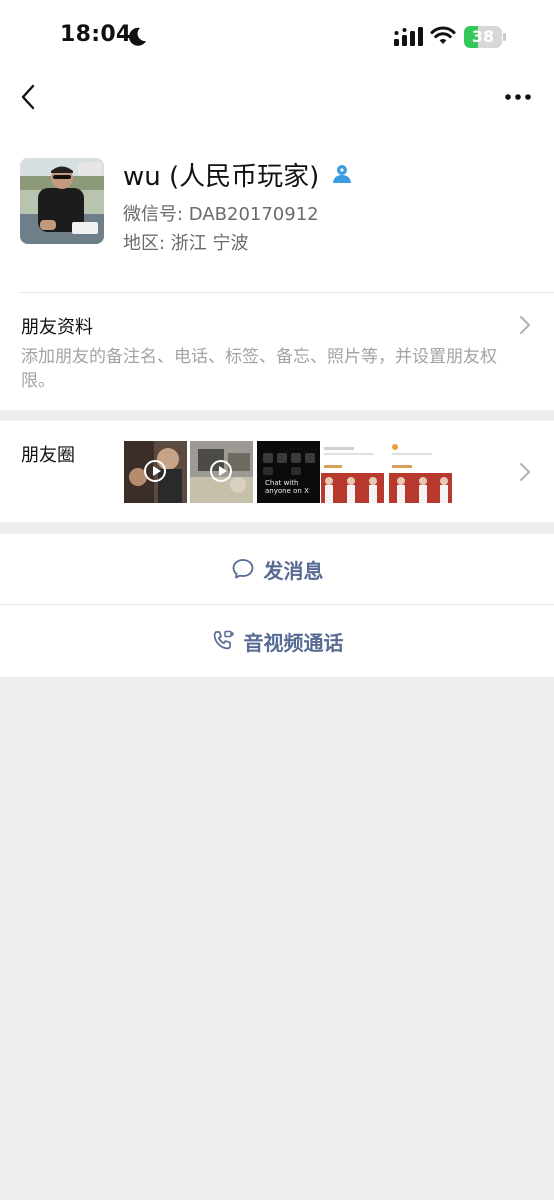 The image size is (554, 1200). I want to click on moments-row: 朋友圈 Chat with anyone on X, so click(277, 471).